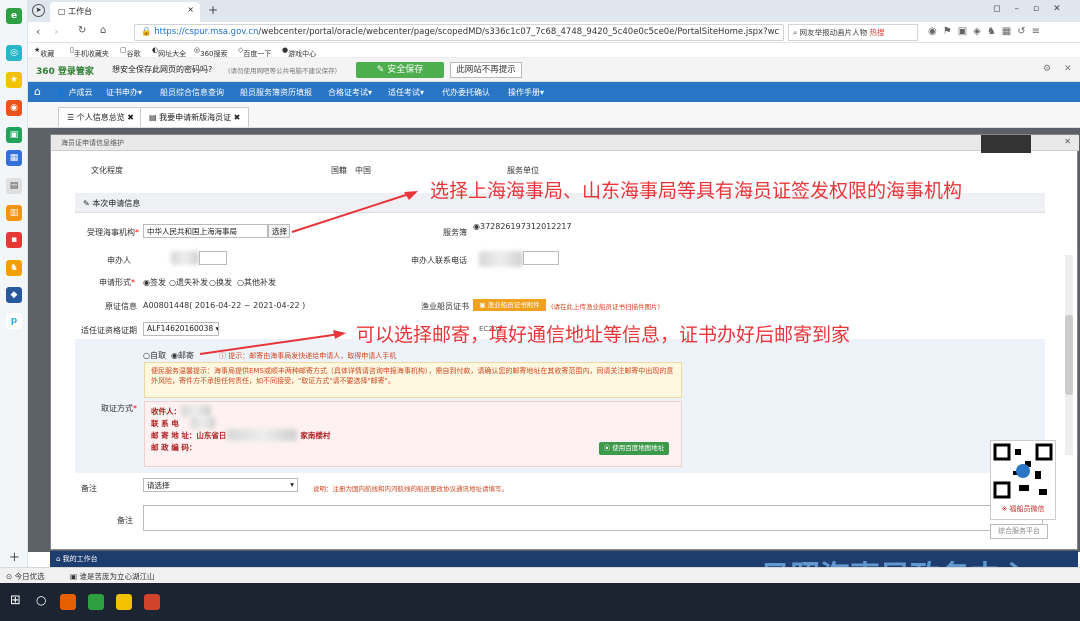 Image resolution: width=1080 pixels, height=621 pixels. Describe the element at coordinates (15, 600) in the screenshot. I see `windows-start-icon: ⊞` at that location.